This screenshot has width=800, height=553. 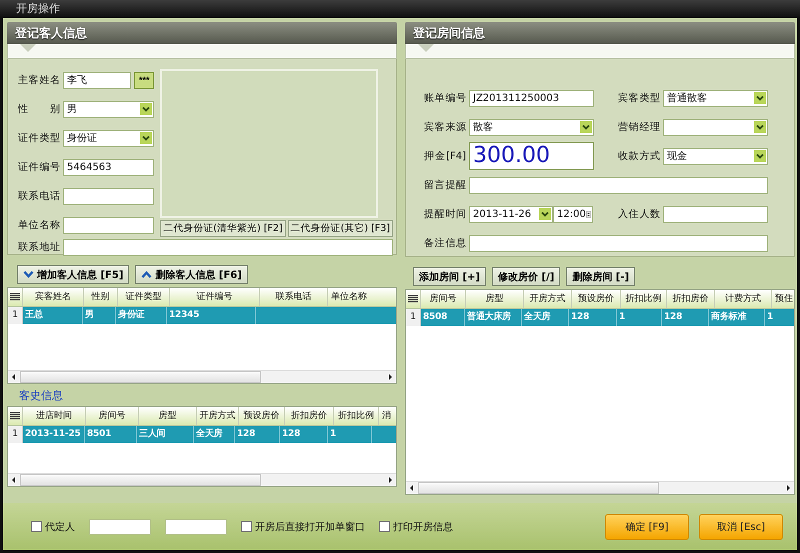 What do you see at coordinates (715, 98) in the screenshot?
I see `dropdown: 普通散客` at bounding box center [715, 98].